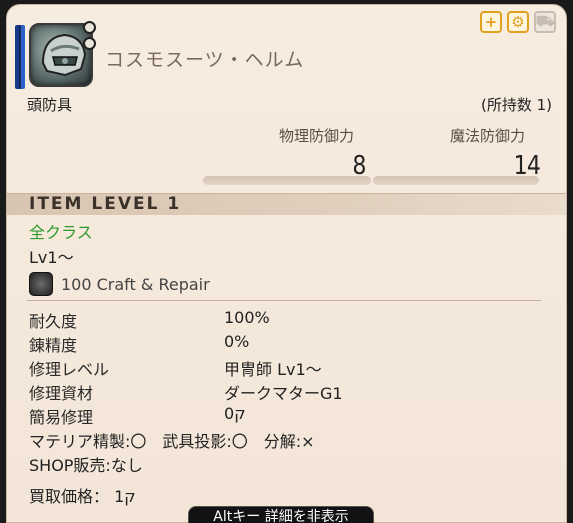 This screenshot has height=523, width=573. Describe the element at coordinates (281, 514) in the screenshot. I see `alt-key-hint: Altキー 詳細を非表示` at that location.